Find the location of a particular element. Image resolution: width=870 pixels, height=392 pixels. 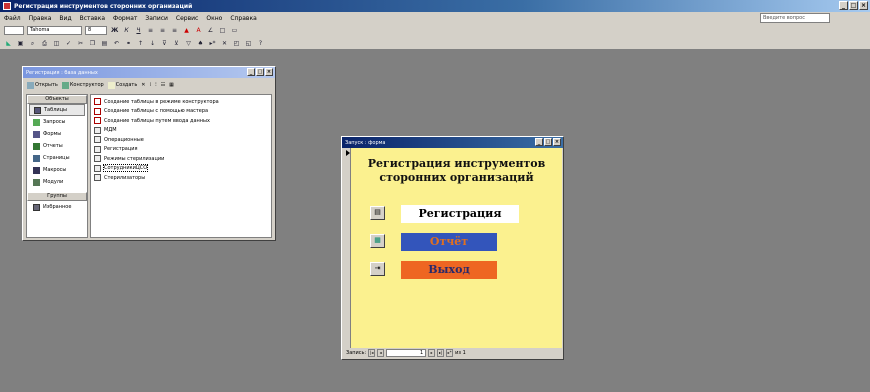

form-close-button: × is located at coordinates (557, 142).